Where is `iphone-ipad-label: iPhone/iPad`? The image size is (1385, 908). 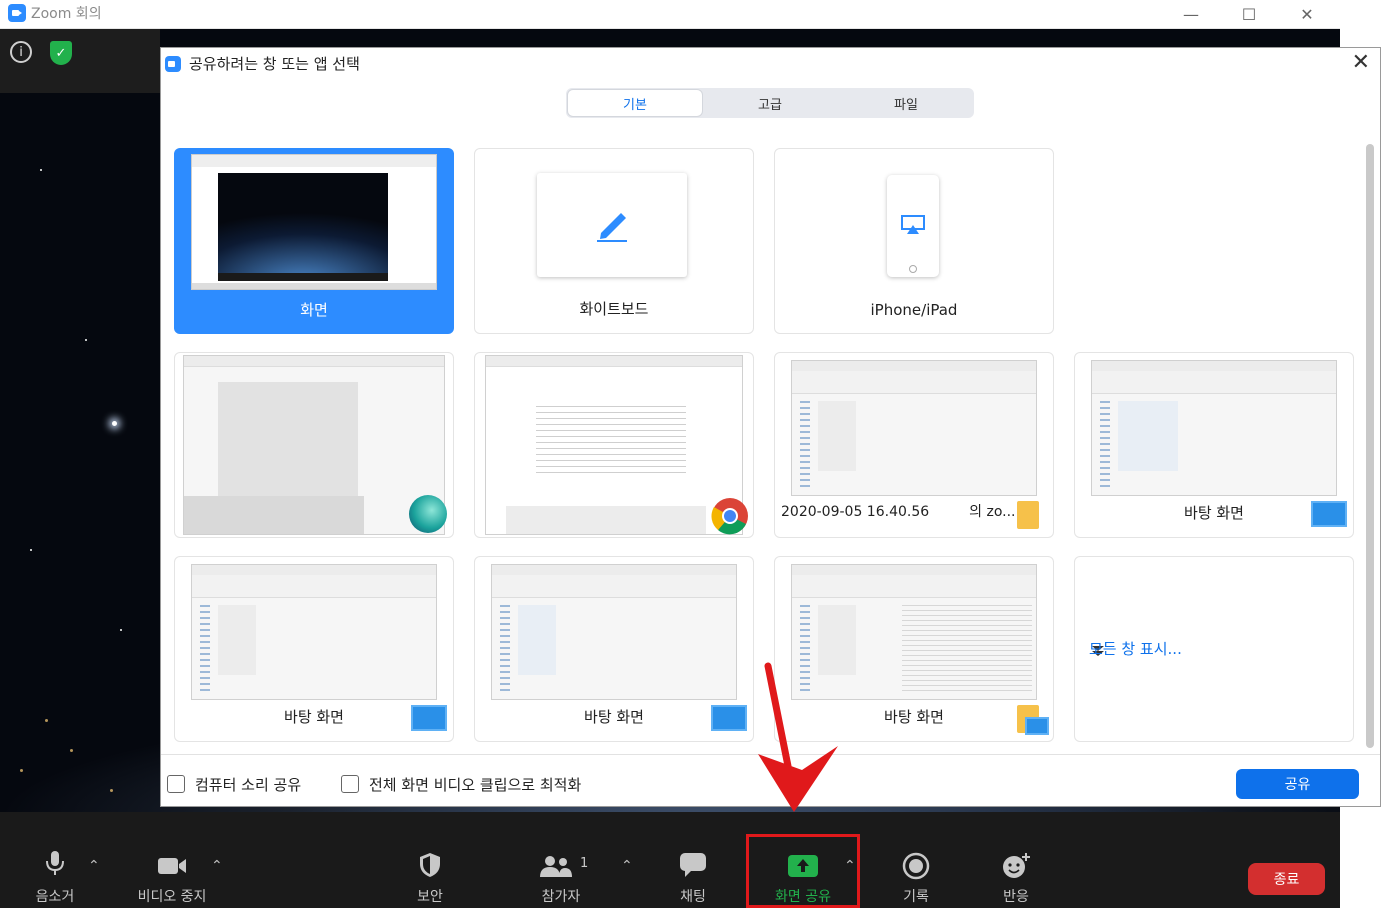 iphone-ipad-label: iPhone/iPad is located at coordinates (914, 310).